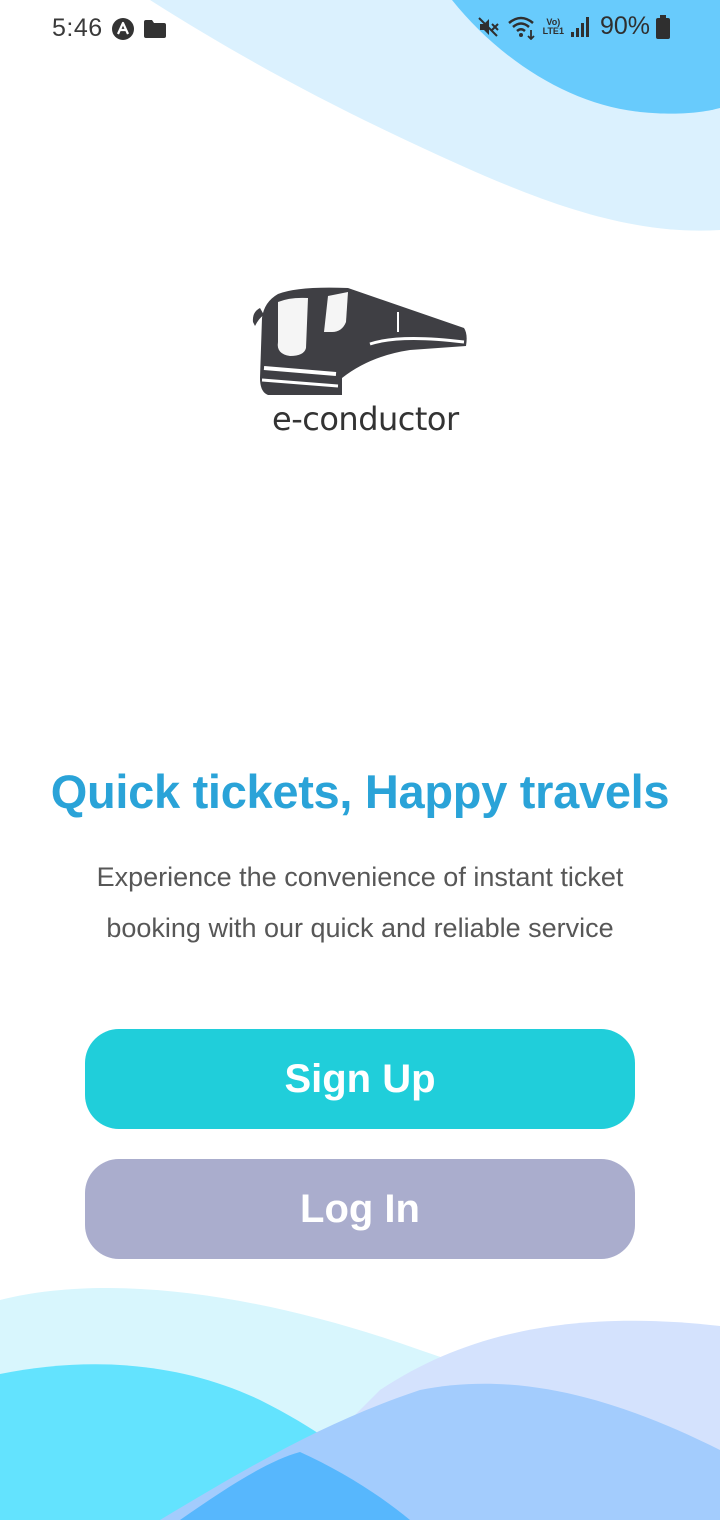 This screenshot has height=1520, width=720. What do you see at coordinates (521, 28) in the screenshot?
I see `wifi-icon` at bounding box center [521, 28].